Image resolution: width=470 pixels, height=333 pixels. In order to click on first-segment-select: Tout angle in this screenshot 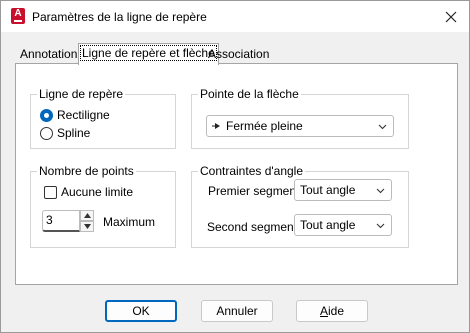, I will do `click(343, 190)`.